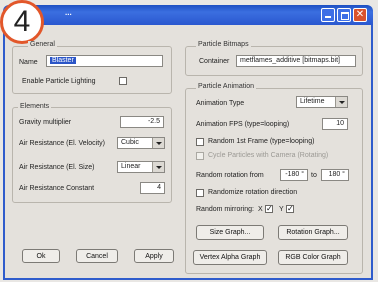  I want to click on mirror-x-checkbox, so click(269, 208).